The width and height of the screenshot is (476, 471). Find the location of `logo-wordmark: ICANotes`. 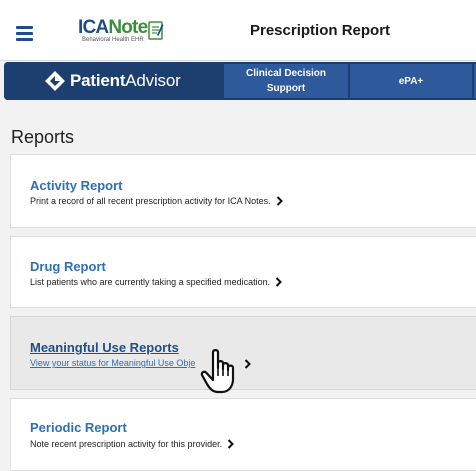

logo-wordmark: ICANotes is located at coordinates (118, 27).